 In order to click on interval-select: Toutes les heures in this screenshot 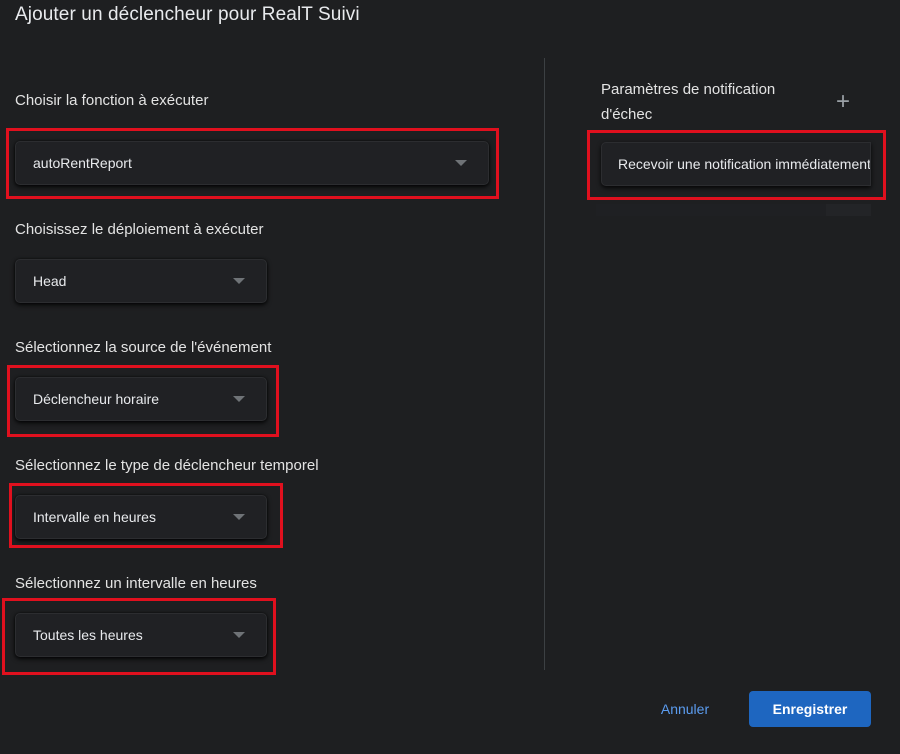, I will do `click(141, 635)`.